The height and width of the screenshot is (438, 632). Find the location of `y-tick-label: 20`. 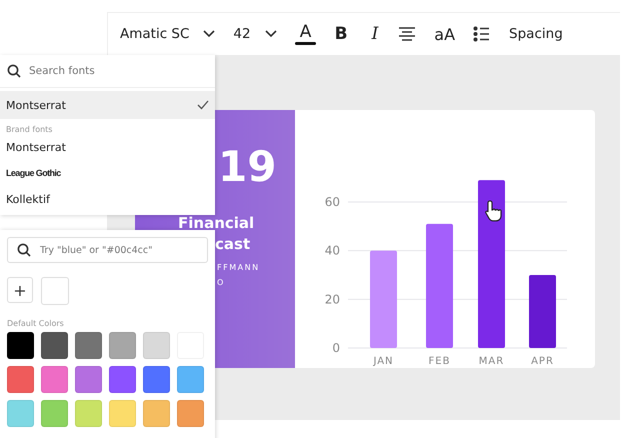

y-tick-label: 20 is located at coordinates (332, 299).